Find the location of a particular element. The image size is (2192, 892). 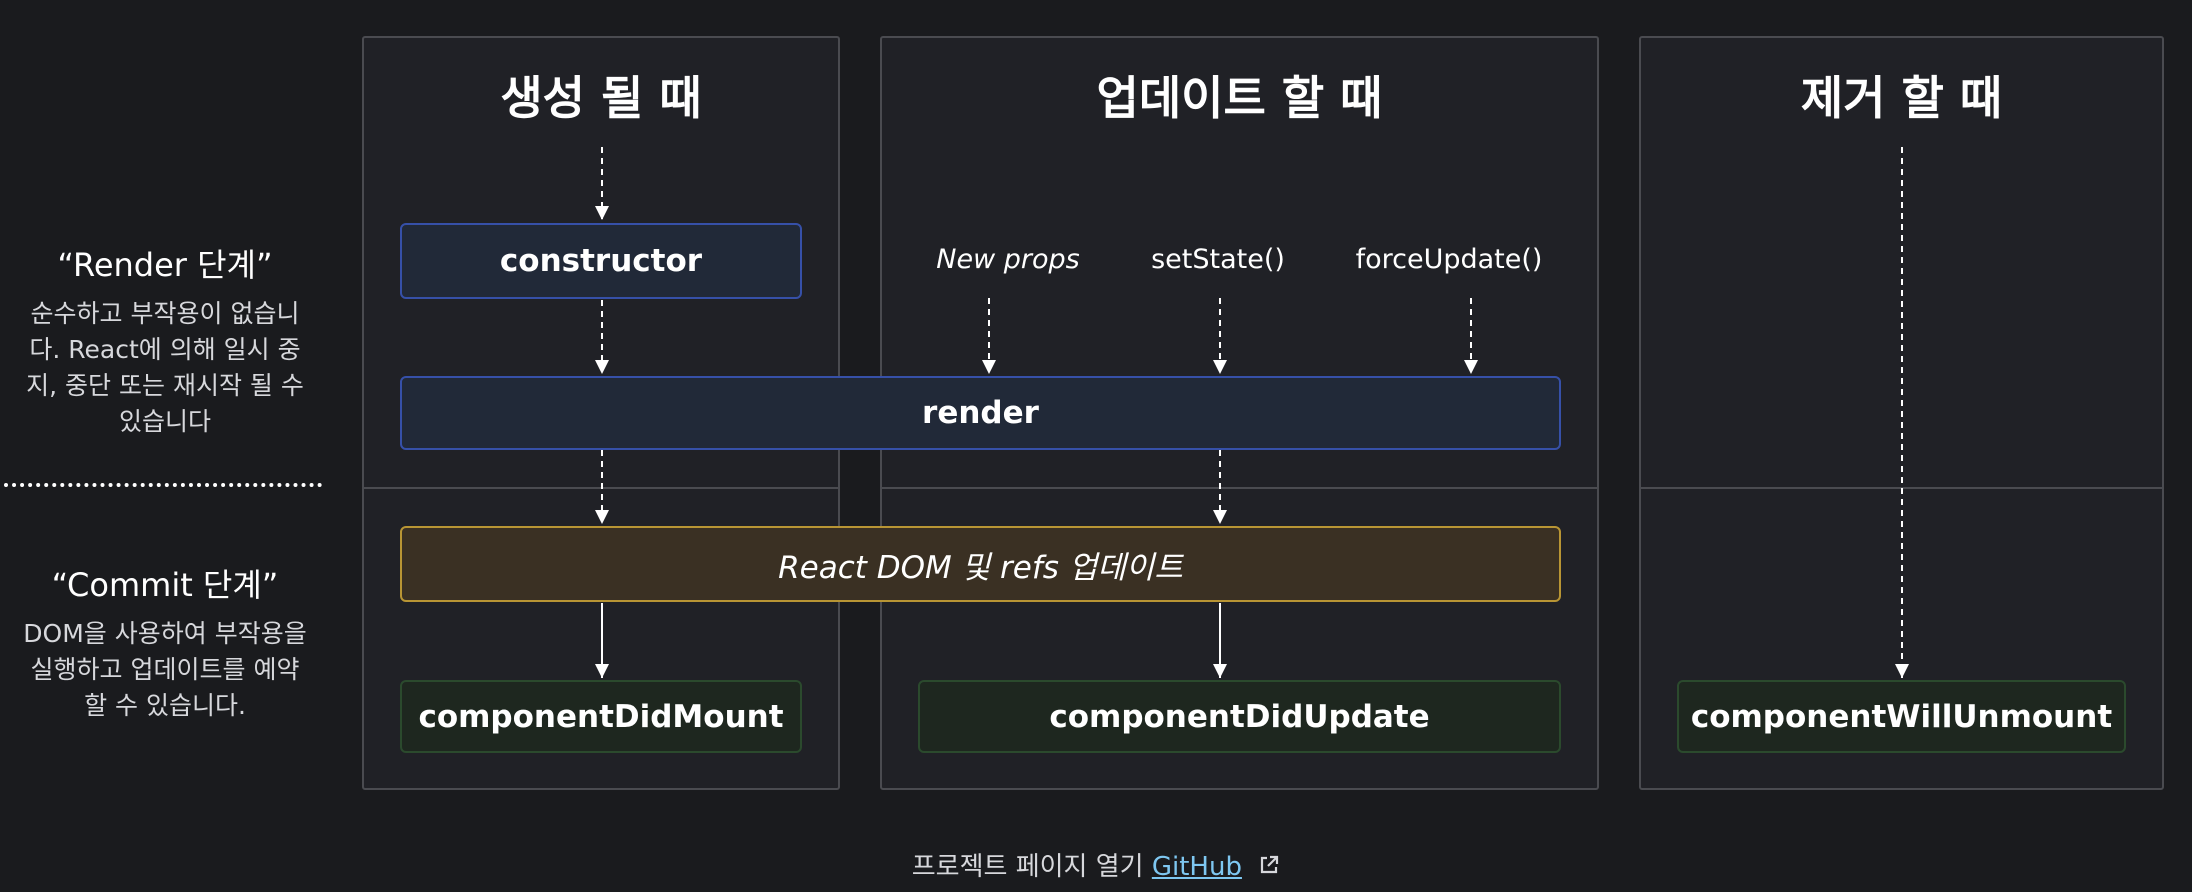

trigger-set-state: setState() is located at coordinates (1218, 259).